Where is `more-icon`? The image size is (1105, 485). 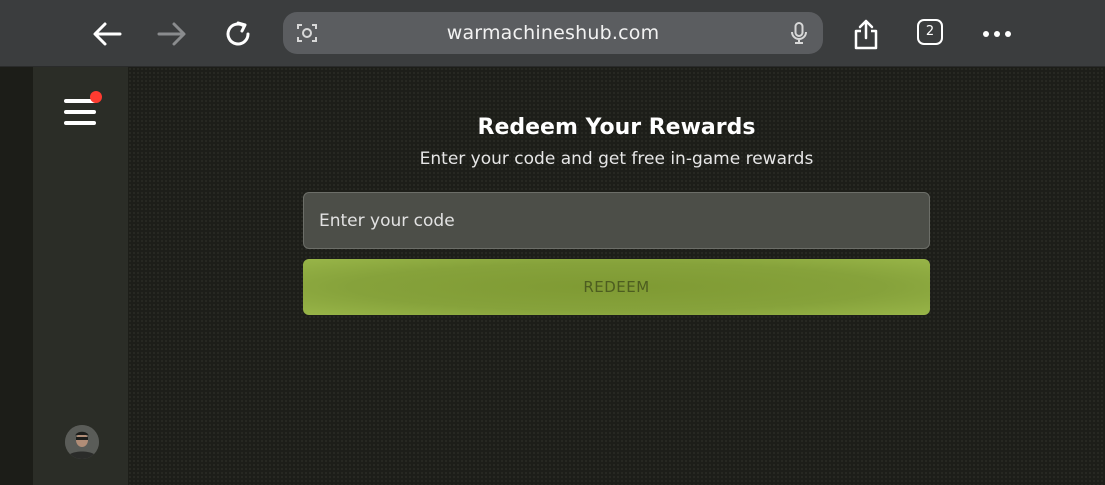 more-icon is located at coordinates (997, 34).